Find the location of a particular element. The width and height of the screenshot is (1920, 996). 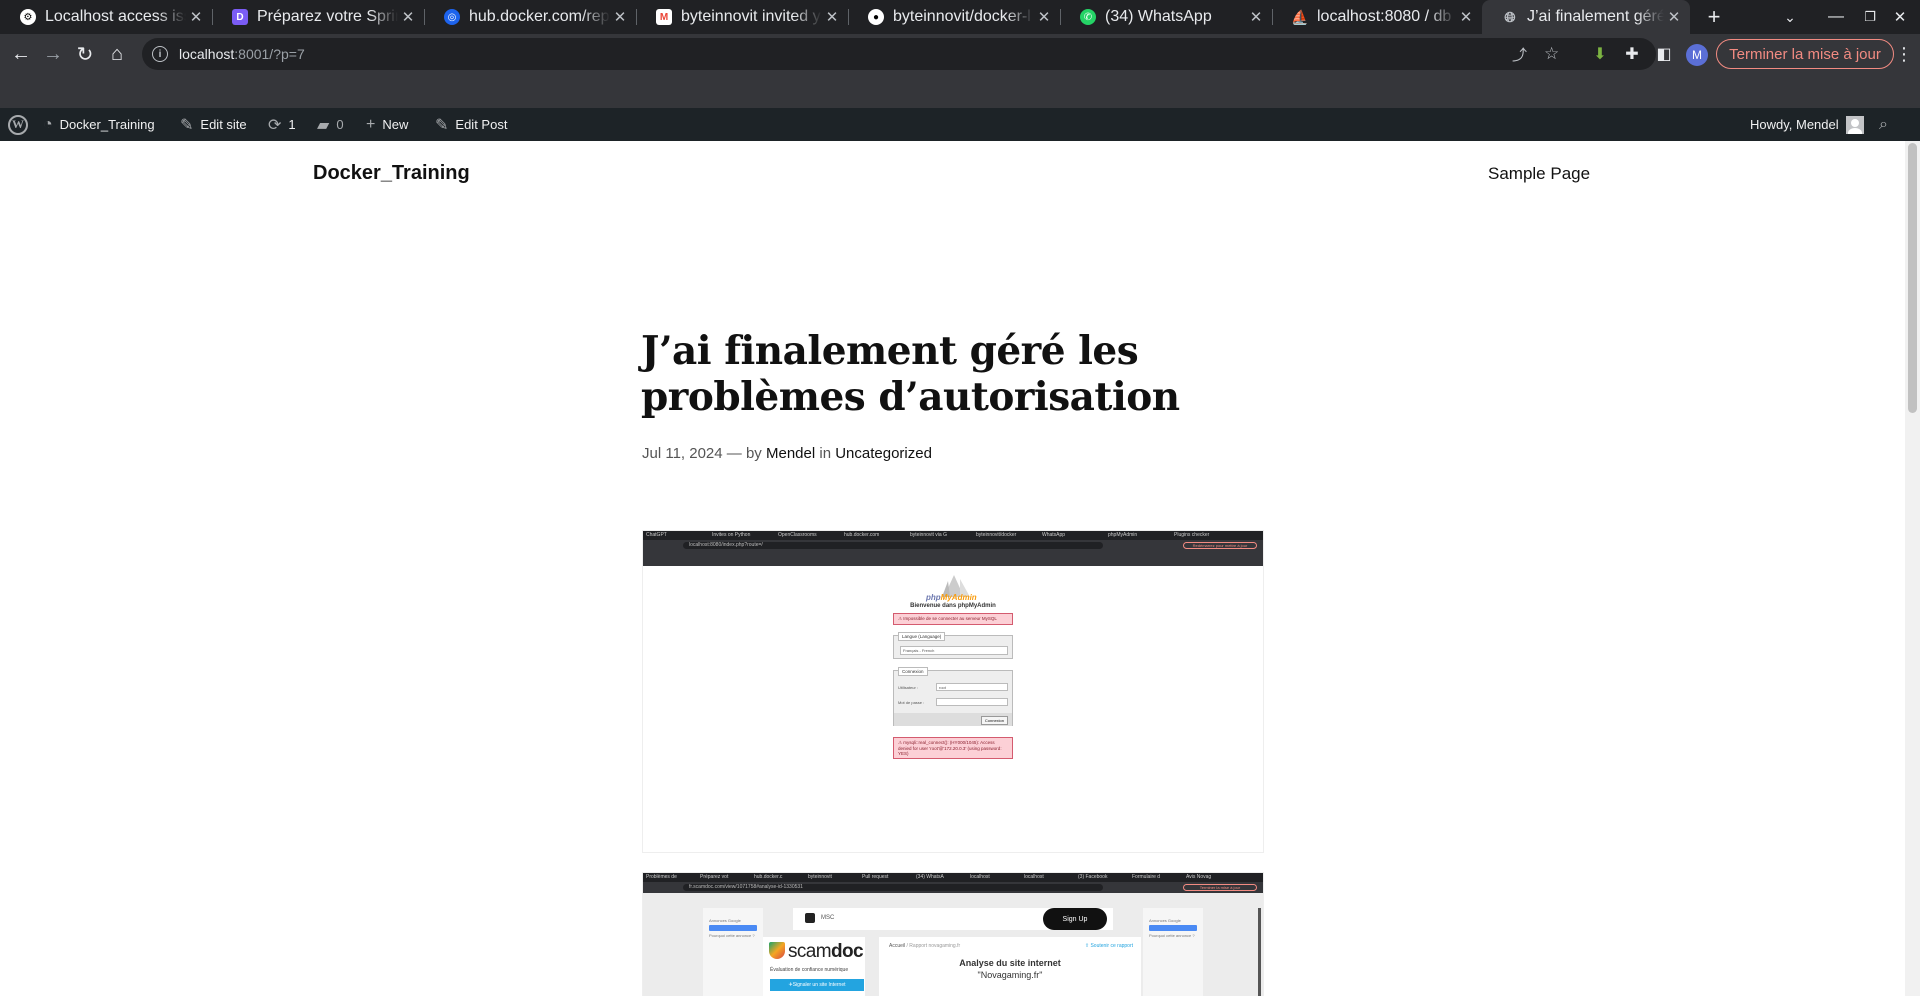

phpmyadmin-wordmark: phpMyAdmin is located at coordinates (951, 597).